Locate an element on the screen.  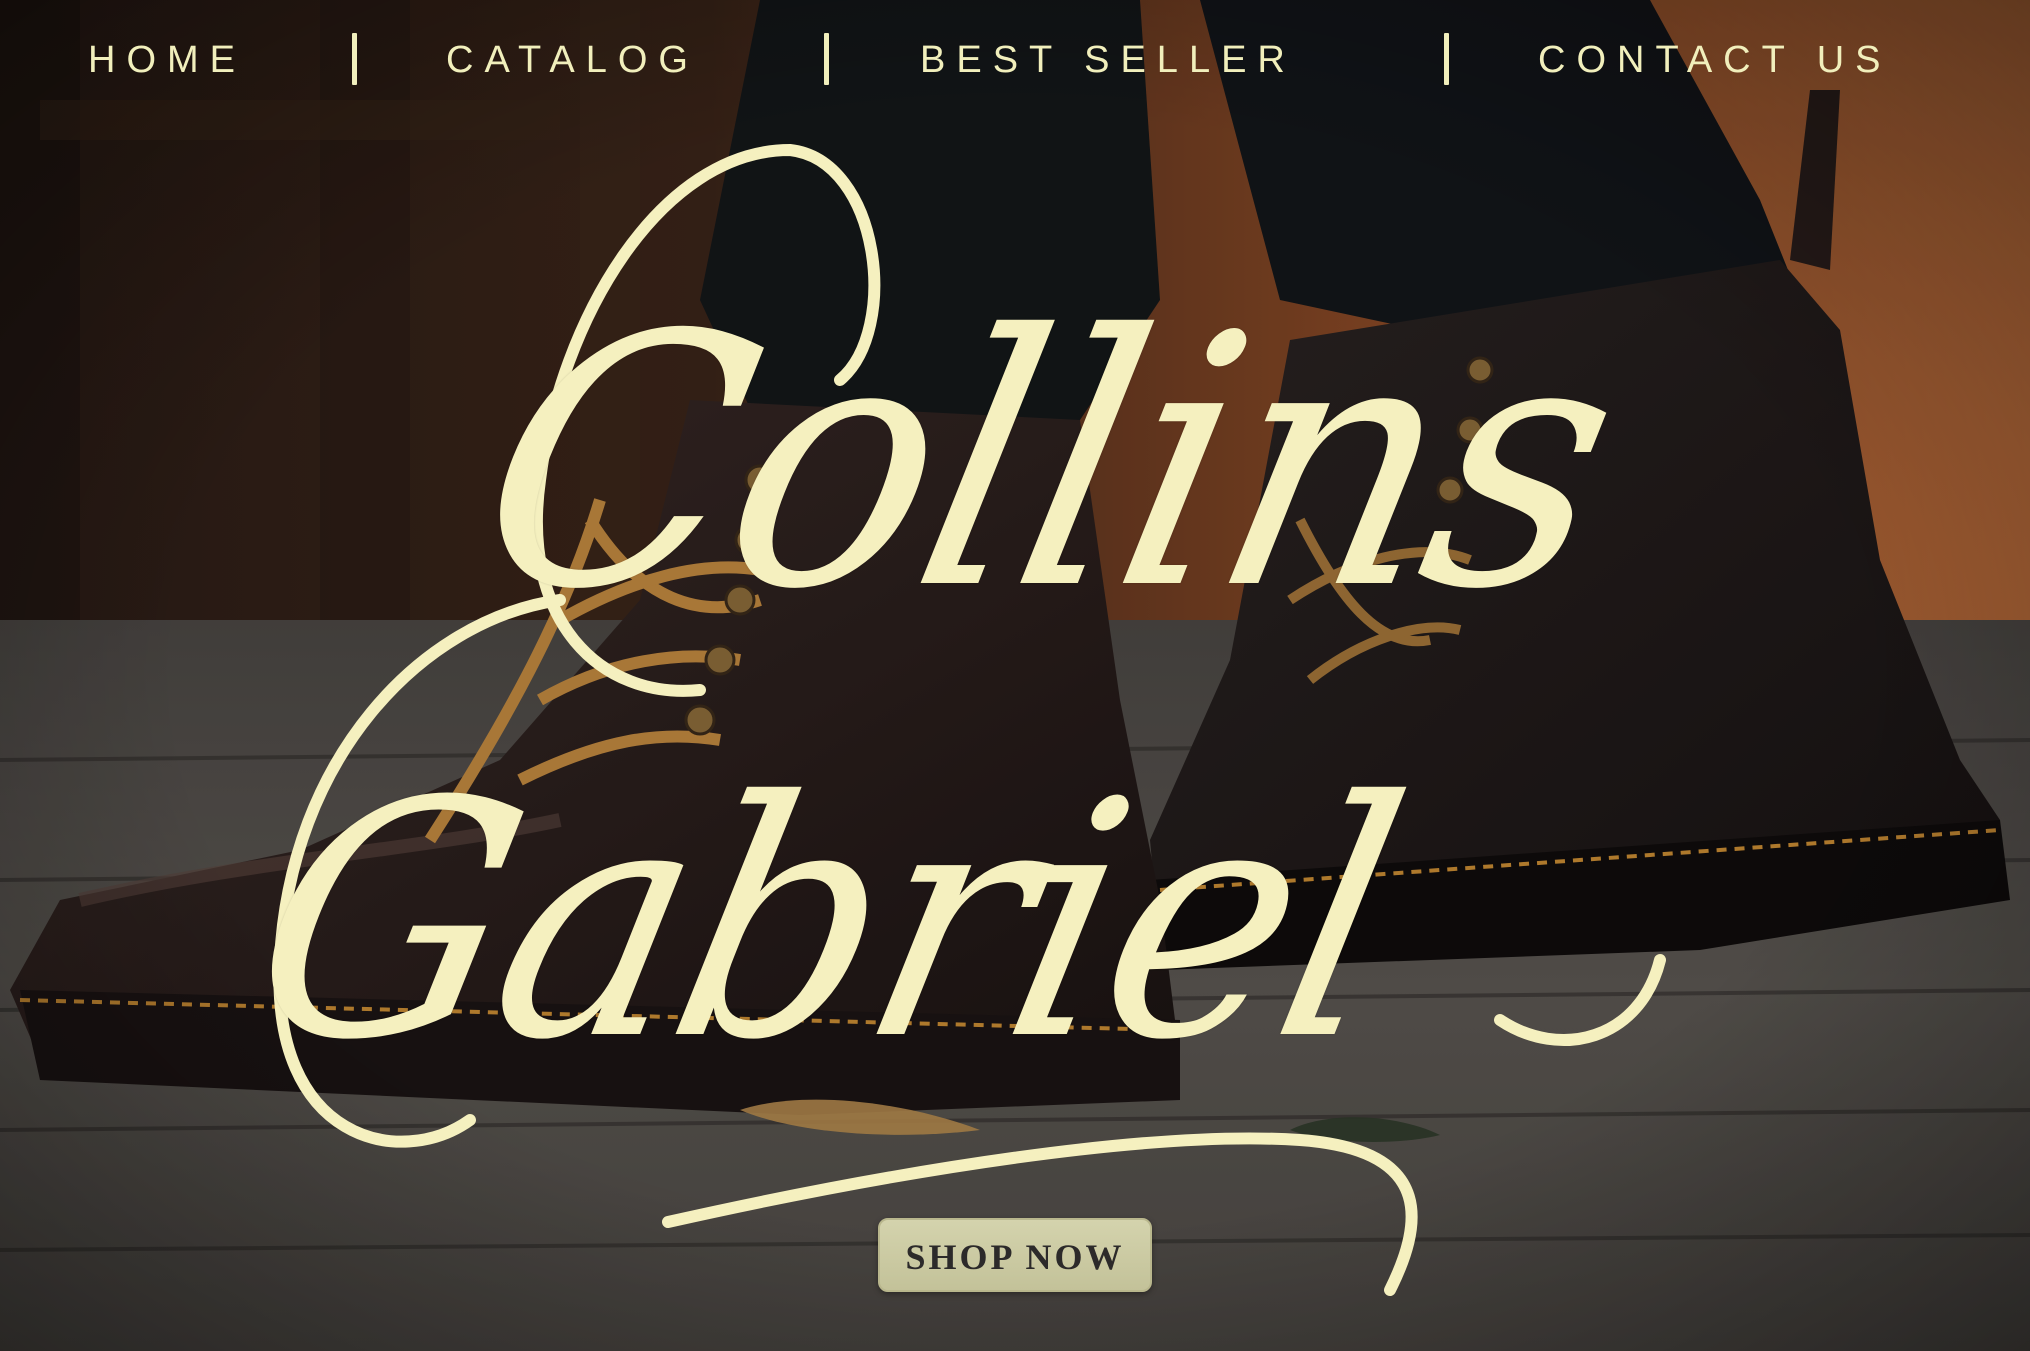
nav-contact-us: CONTACT US is located at coordinates (1715, 60).